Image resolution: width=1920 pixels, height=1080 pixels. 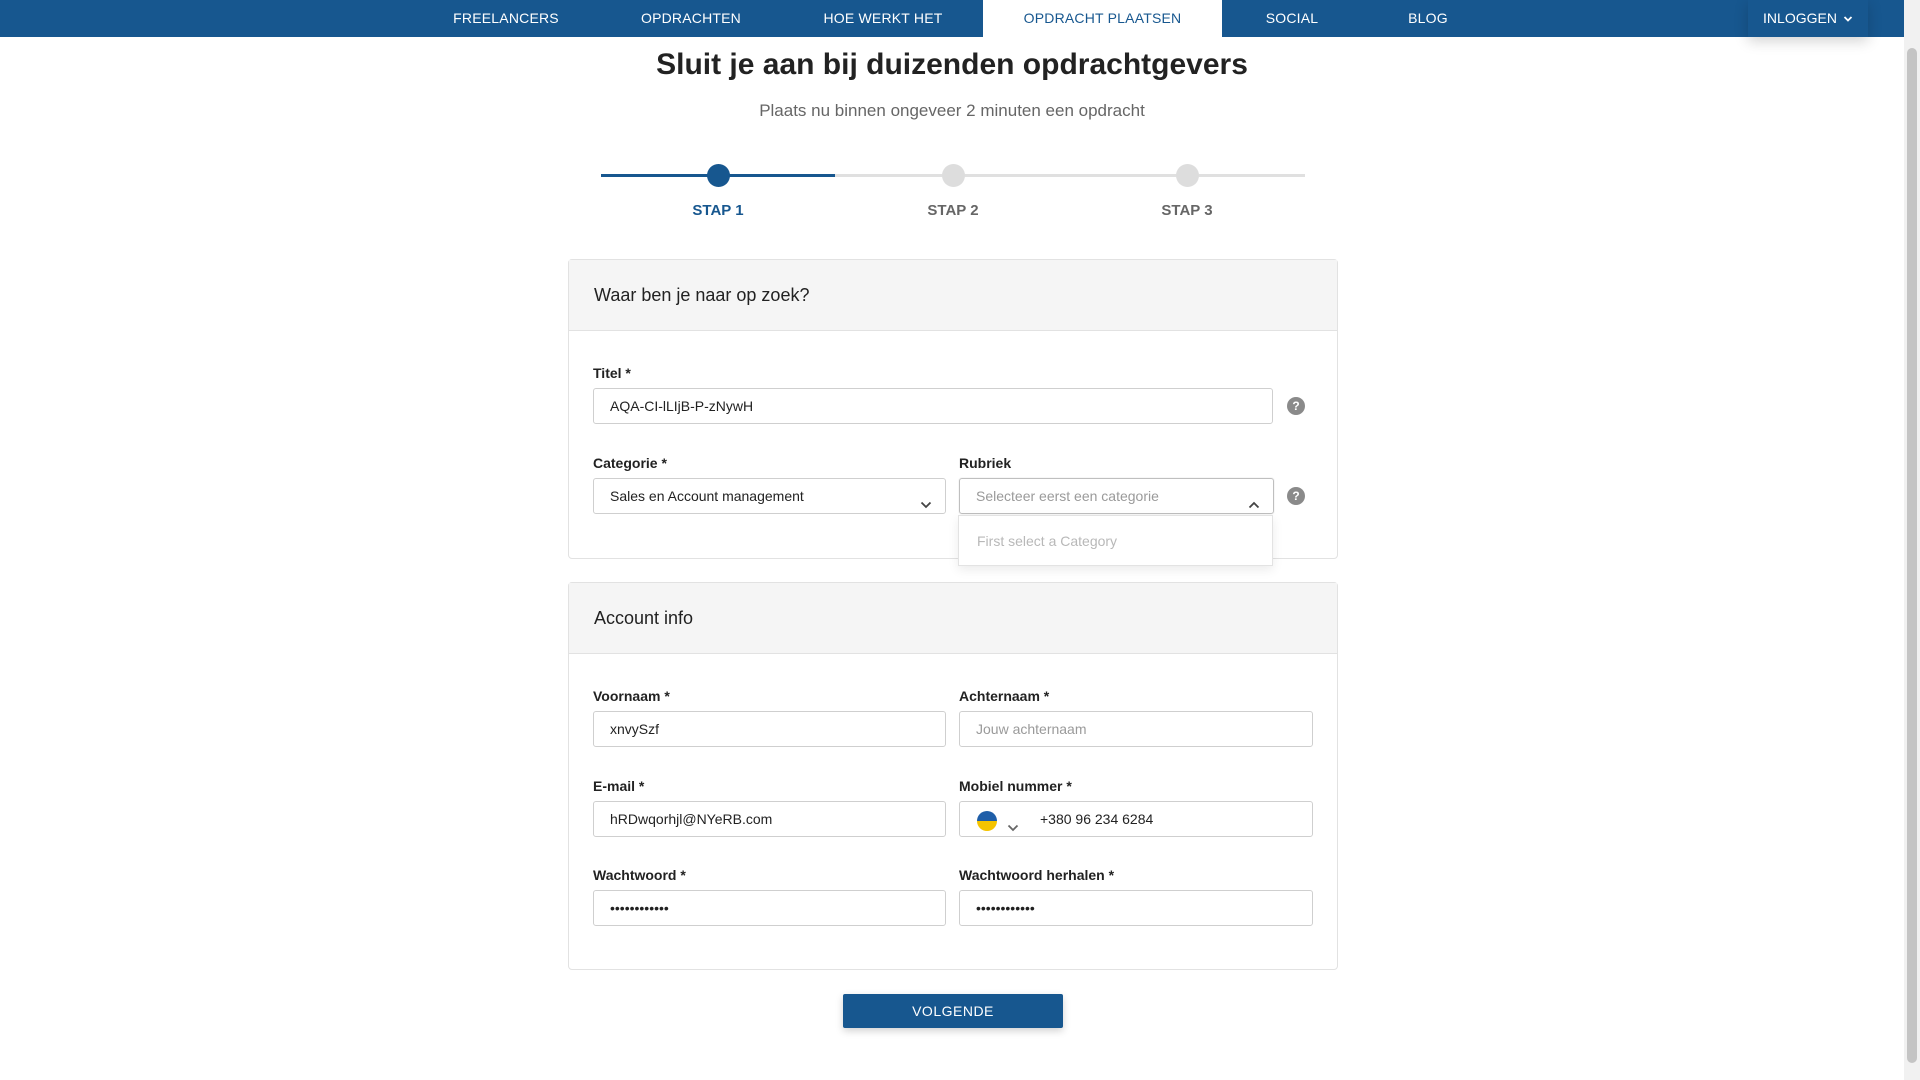 What do you see at coordinates (883, 18) in the screenshot?
I see `nav-item-hoe-werkt-het: HOE WERKT HET` at bounding box center [883, 18].